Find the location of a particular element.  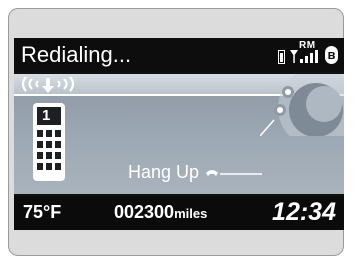

status-icons: RM ʙ is located at coordinates (308, 52).